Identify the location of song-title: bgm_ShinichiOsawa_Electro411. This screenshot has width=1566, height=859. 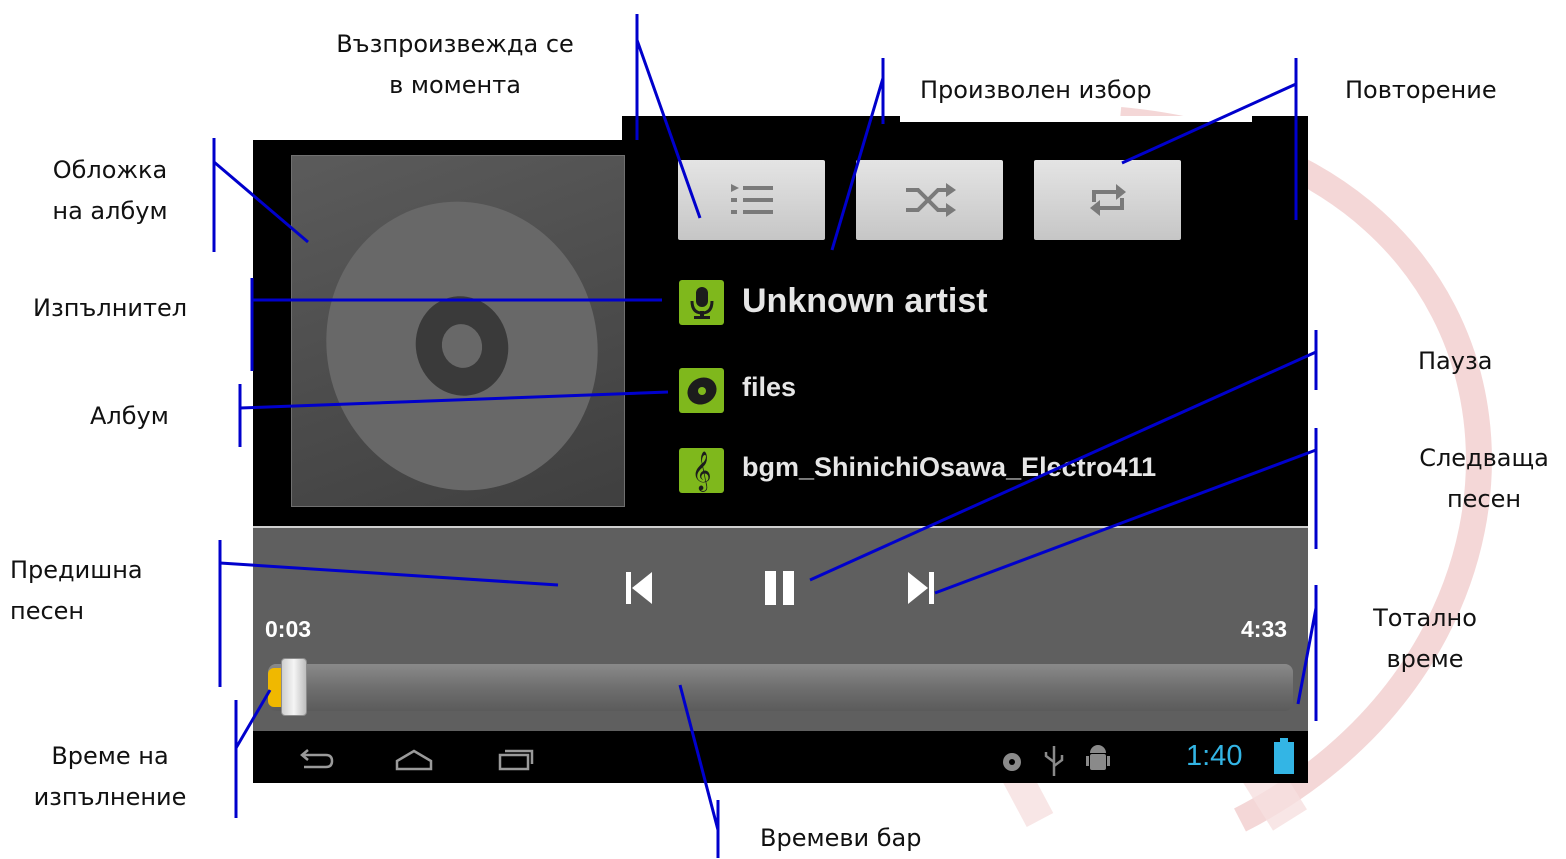
(949, 467).